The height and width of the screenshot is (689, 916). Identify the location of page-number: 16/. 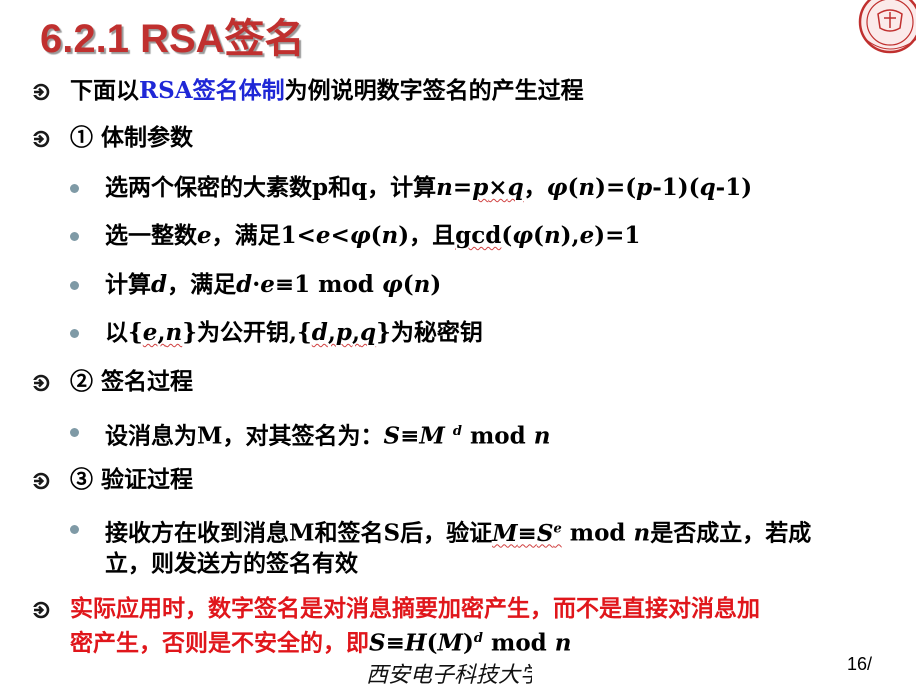
(860, 664).